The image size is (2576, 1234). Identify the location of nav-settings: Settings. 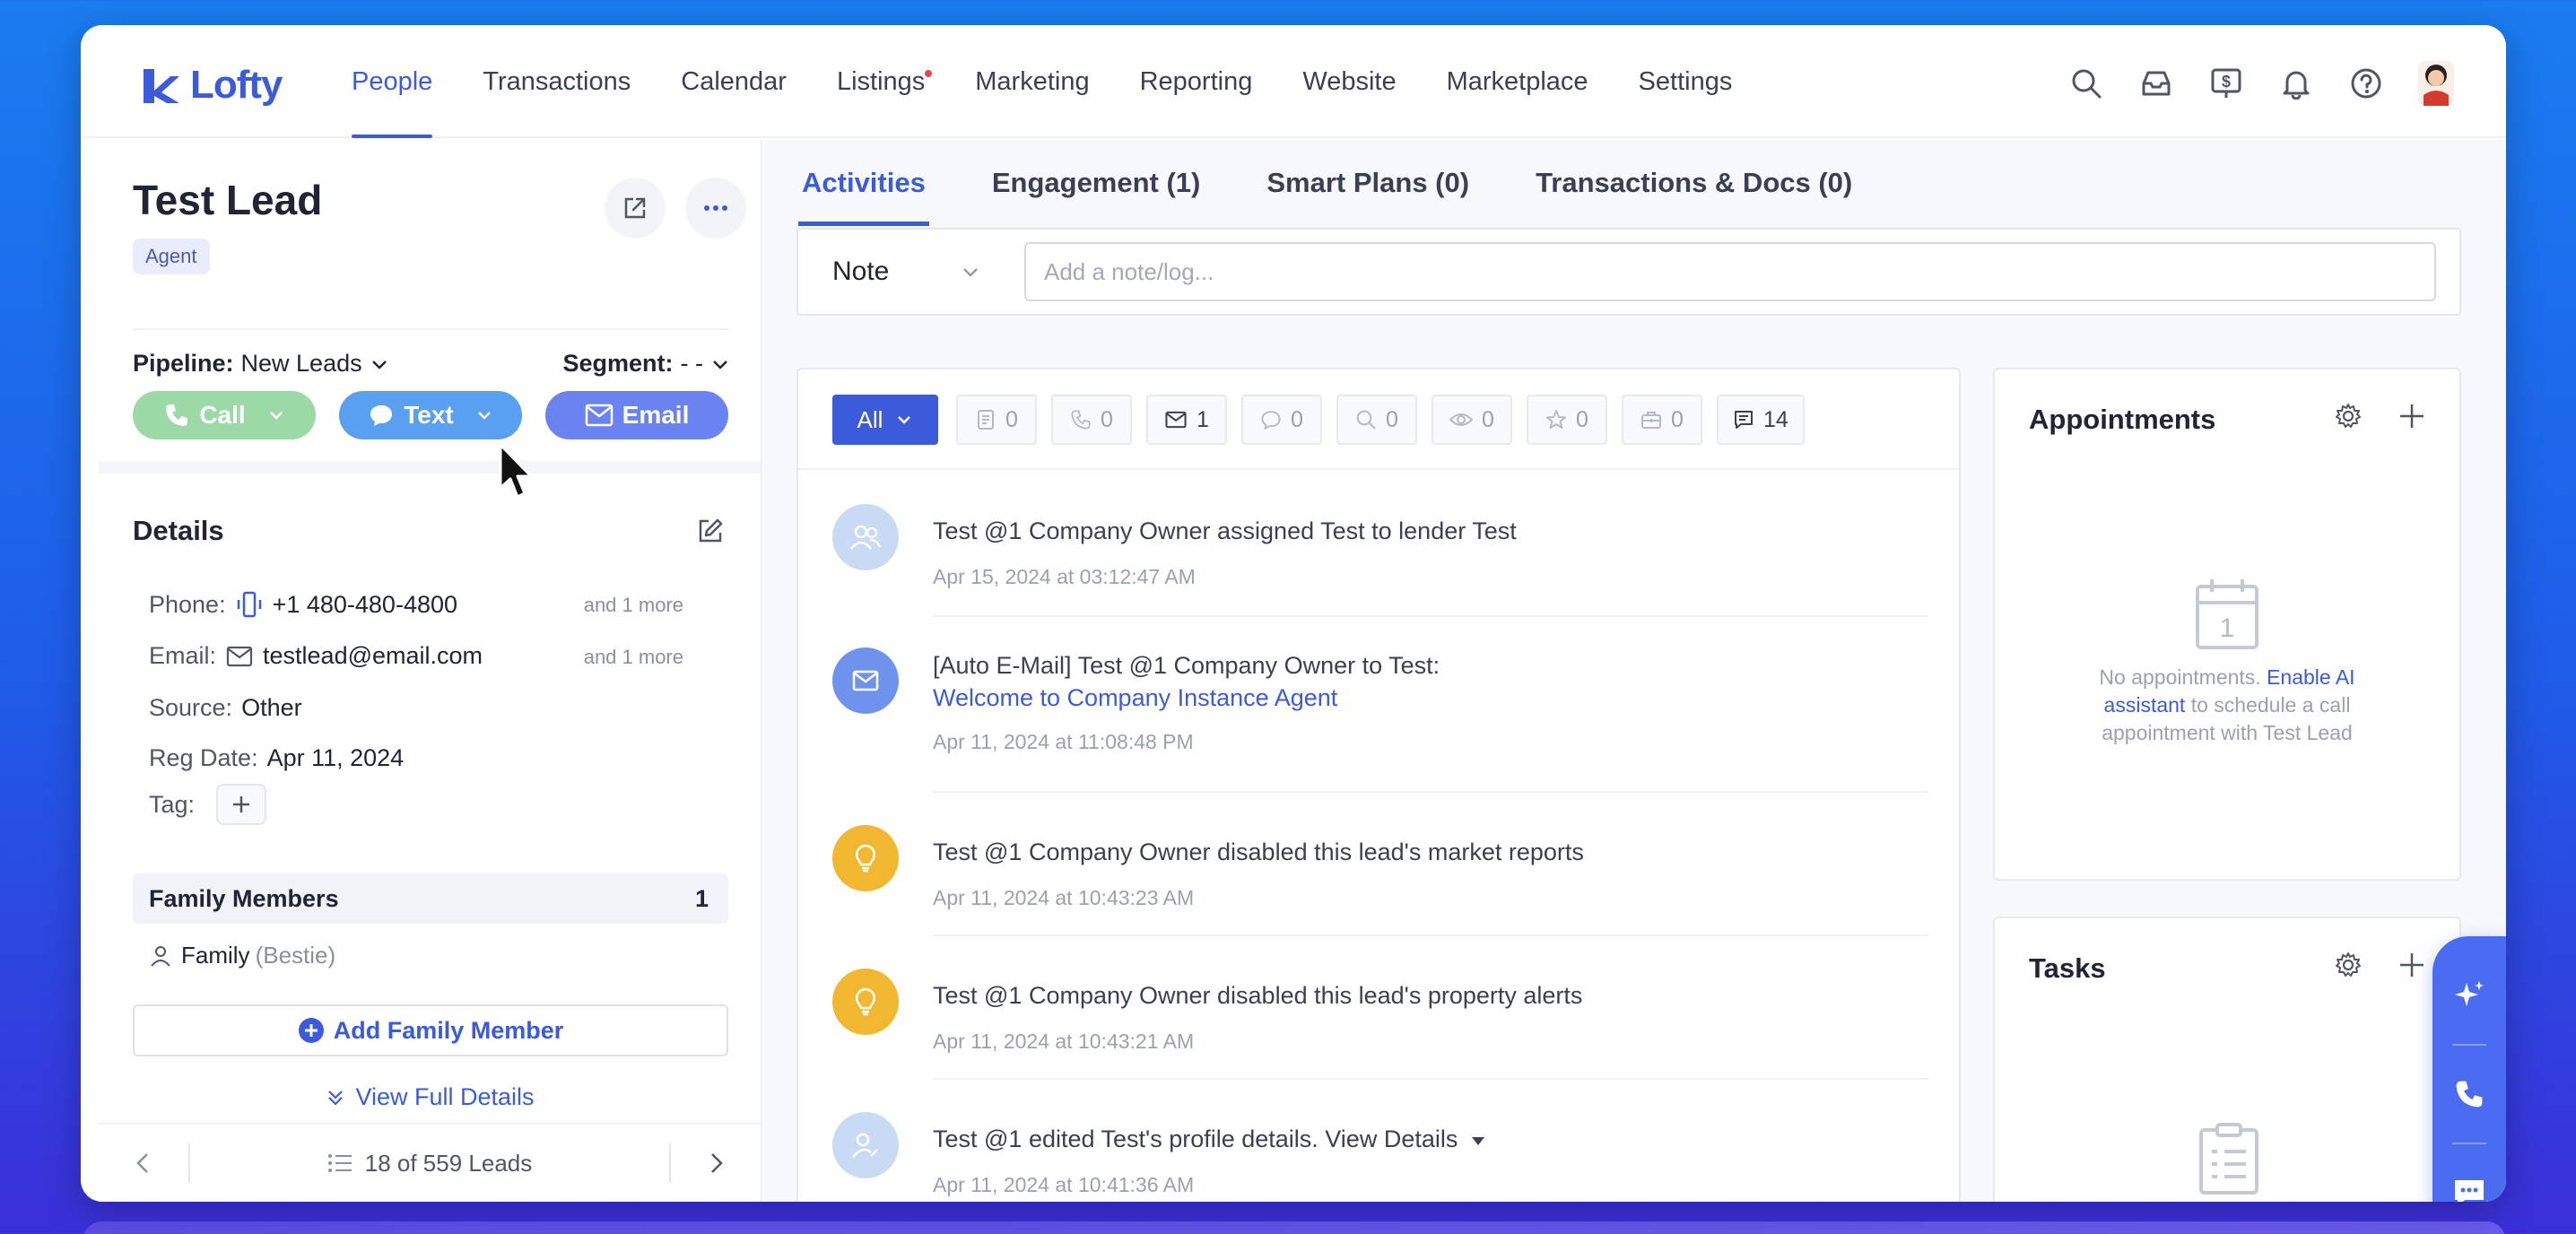
(1686, 81).